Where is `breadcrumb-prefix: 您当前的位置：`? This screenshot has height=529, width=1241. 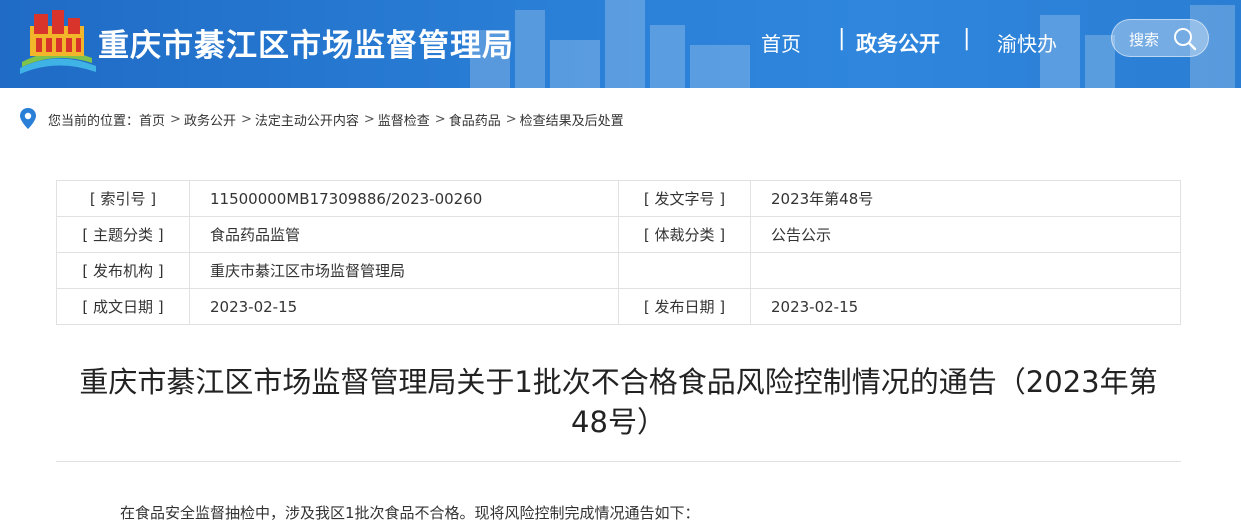
breadcrumb-prefix: 您当前的位置： is located at coordinates (94, 121).